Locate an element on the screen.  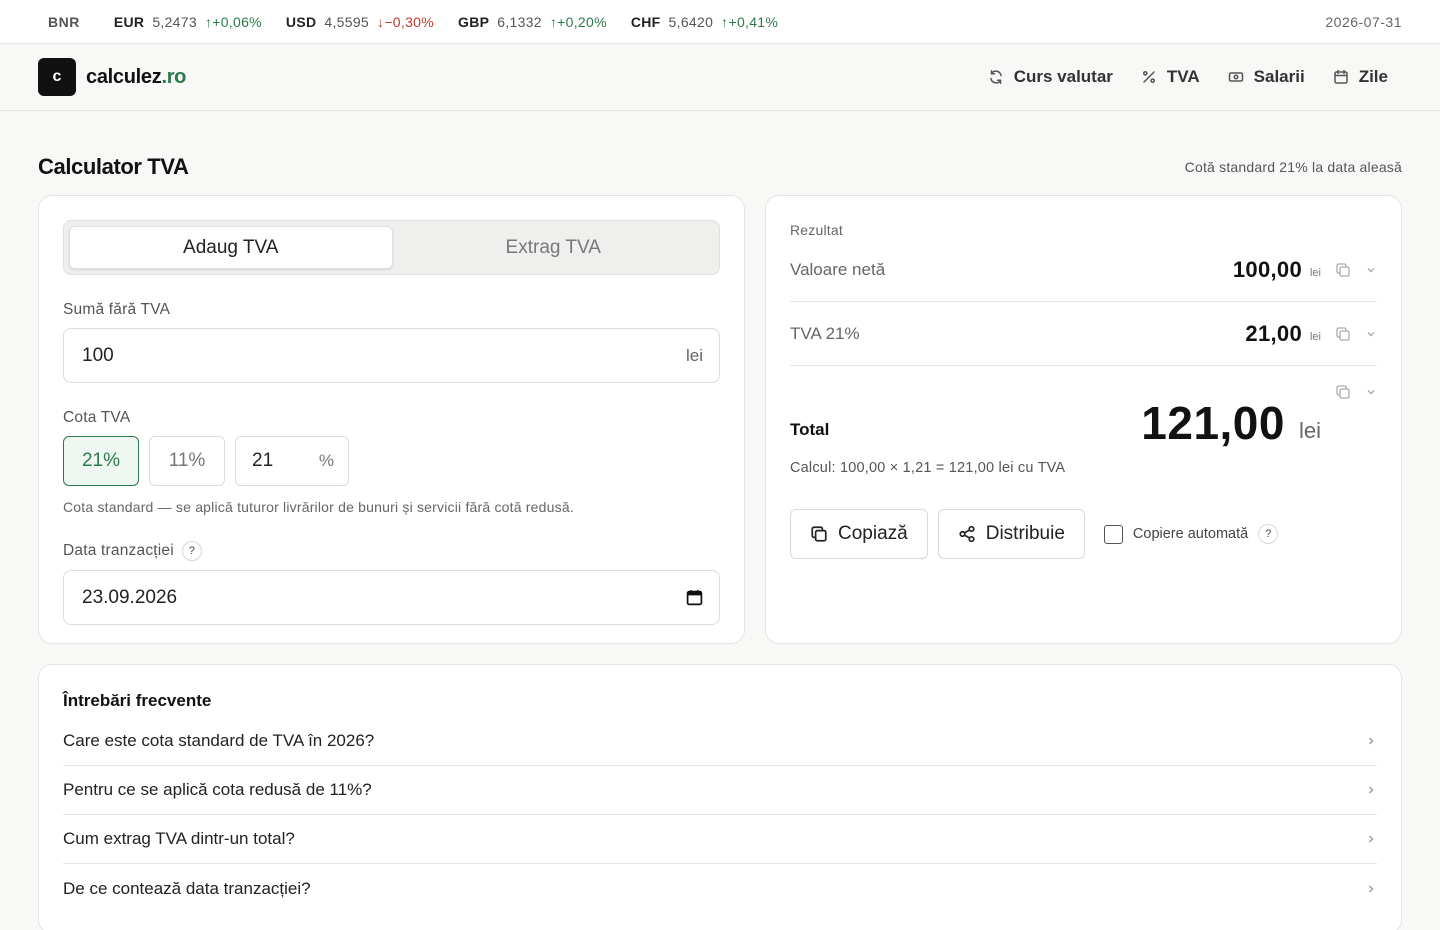
copy-button: Copiază is located at coordinates (859, 534).